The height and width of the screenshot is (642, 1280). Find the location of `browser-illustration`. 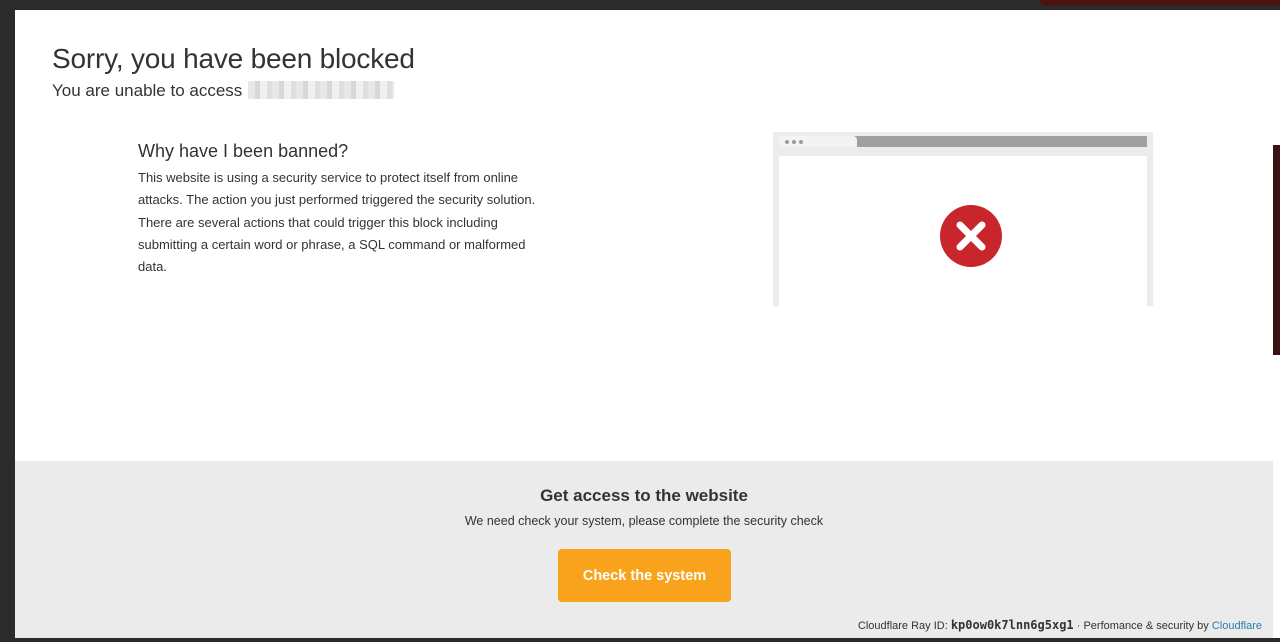

browser-illustration is located at coordinates (963, 219).